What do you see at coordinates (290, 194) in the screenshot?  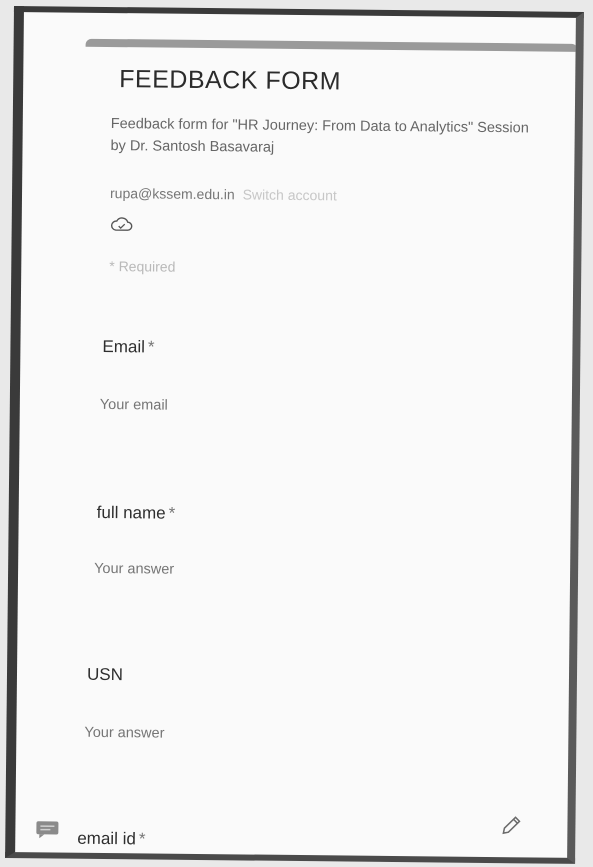 I see `switch-account-link: Switch account` at bounding box center [290, 194].